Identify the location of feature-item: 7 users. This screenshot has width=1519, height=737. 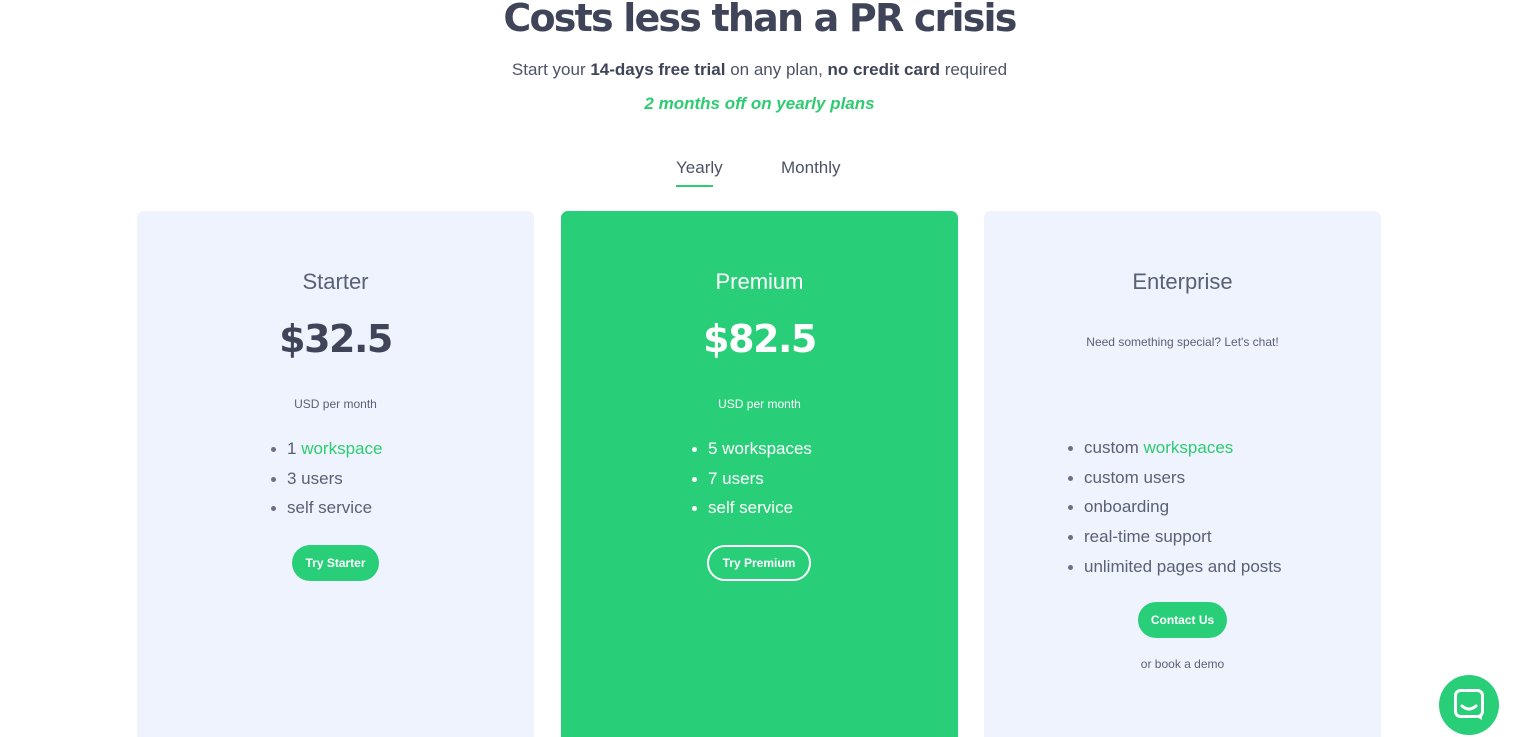
(817, 479).